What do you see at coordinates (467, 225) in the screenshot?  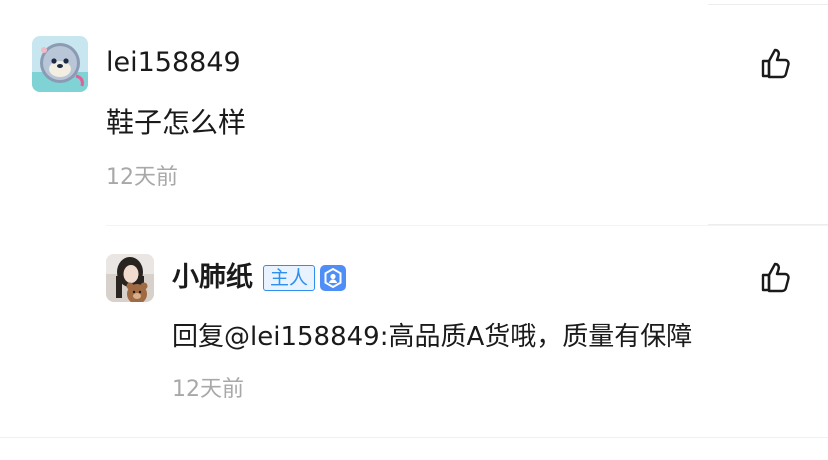 I see `reply-divider` at bounding box center [467, 225].